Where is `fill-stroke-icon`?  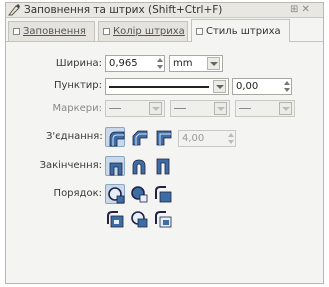 fill-stroke-icon is located at coordinates (14, 10).